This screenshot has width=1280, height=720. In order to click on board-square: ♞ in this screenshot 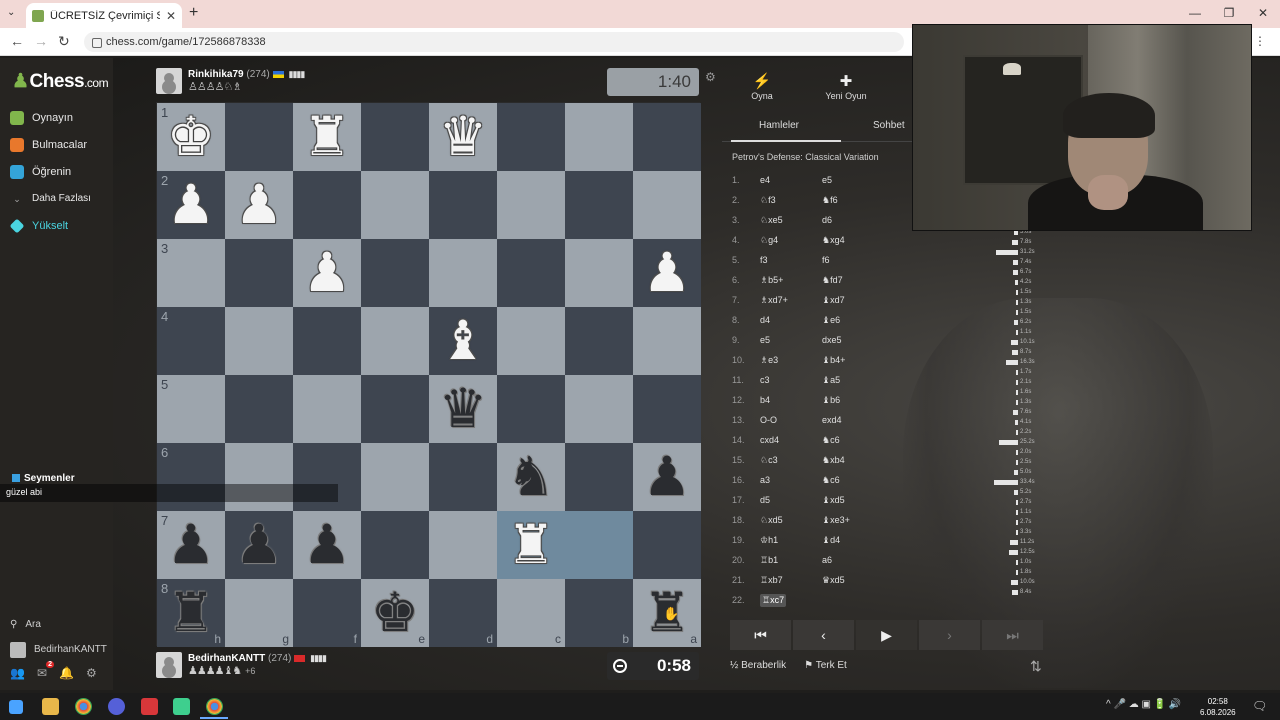, I will do `click(531, 477)`.